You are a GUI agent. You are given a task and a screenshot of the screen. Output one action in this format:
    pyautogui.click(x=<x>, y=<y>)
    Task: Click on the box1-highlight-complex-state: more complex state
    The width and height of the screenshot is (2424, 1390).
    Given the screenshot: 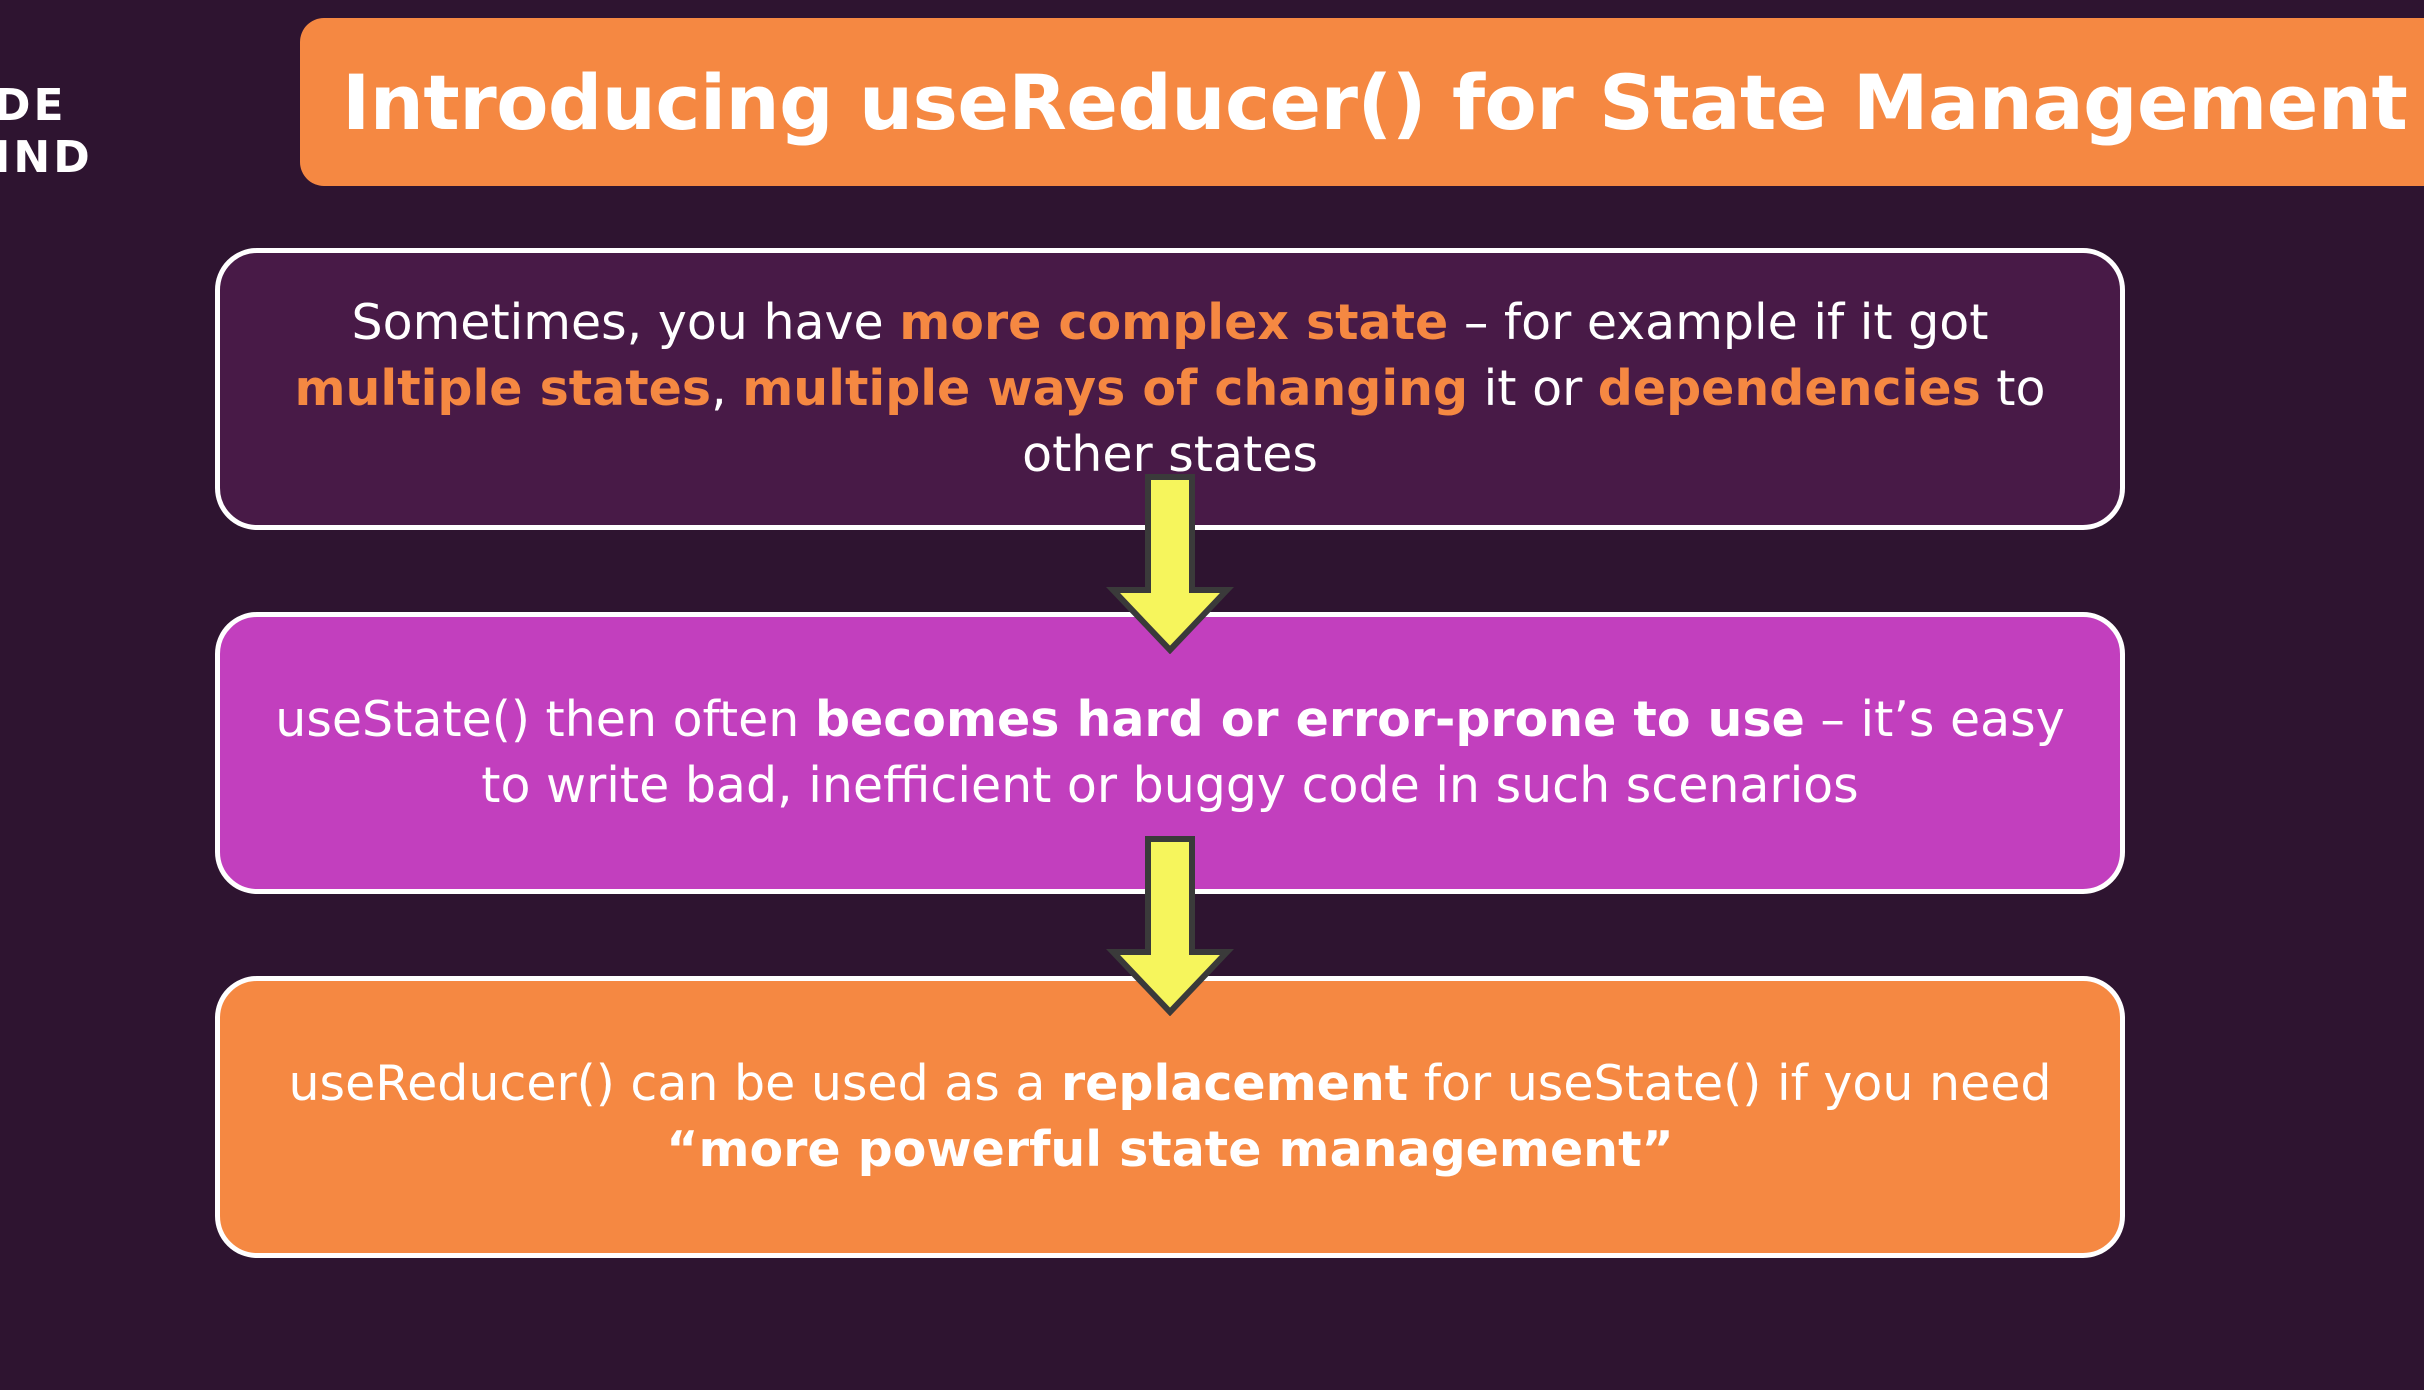 What is the action you would take?
    pyautogui.click(x=1174, y=322)
    